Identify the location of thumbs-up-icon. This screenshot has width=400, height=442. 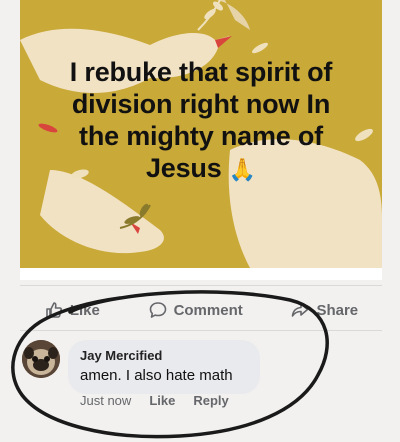
(54, 310).